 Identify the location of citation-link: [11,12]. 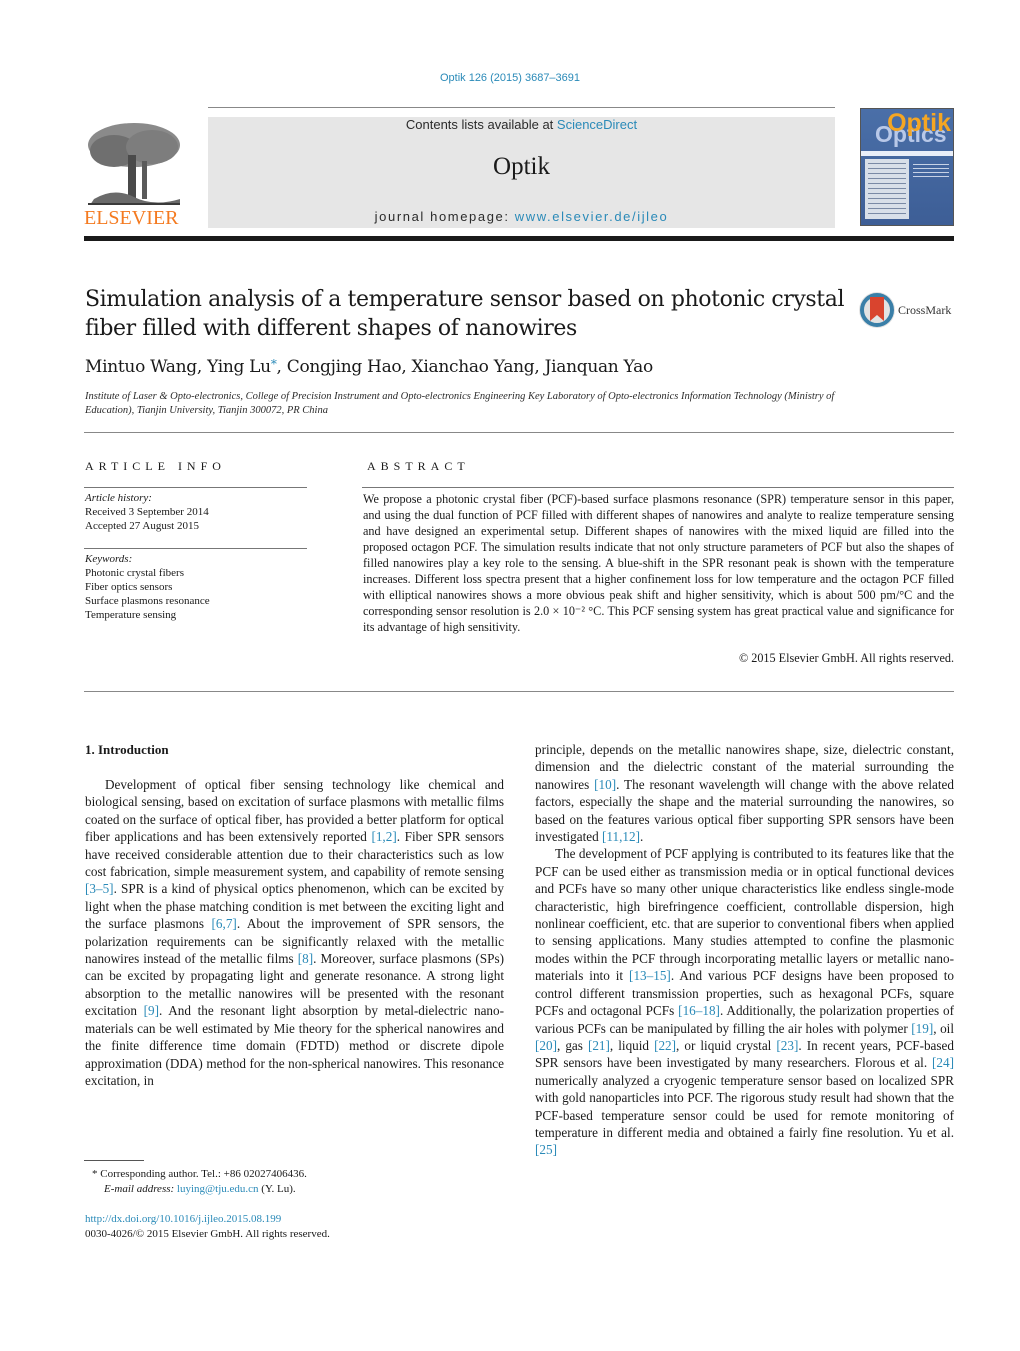
(621, 836).